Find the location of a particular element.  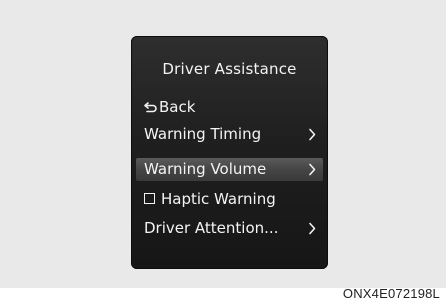

menu-item-haptic-warning-label: Haptic Warning is located at coordinates (218, 199).